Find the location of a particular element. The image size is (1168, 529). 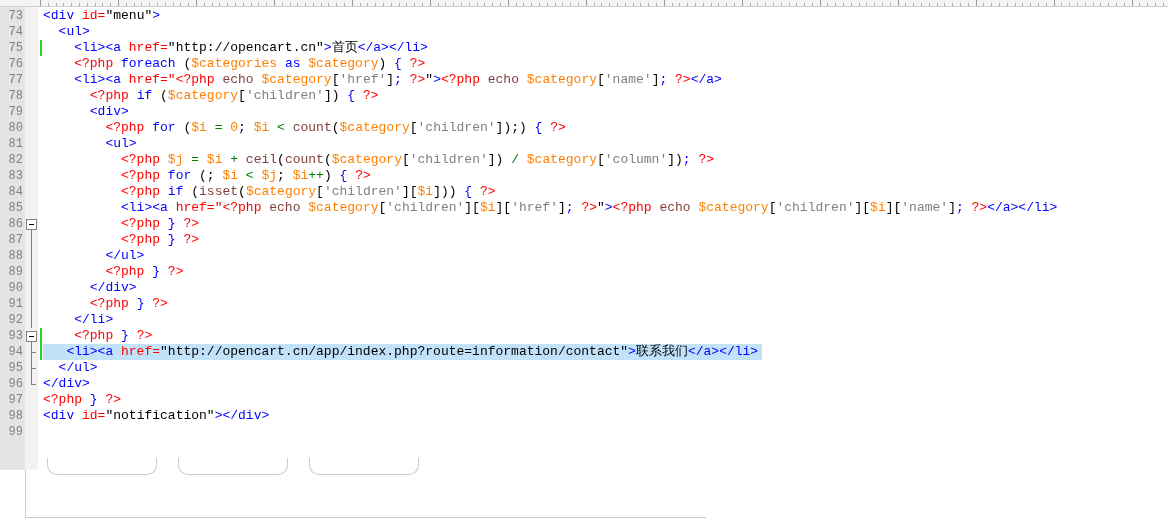

code-line: <?php if (isset($category['children'][$i])) { ?> is located at coordinates (308, 192).